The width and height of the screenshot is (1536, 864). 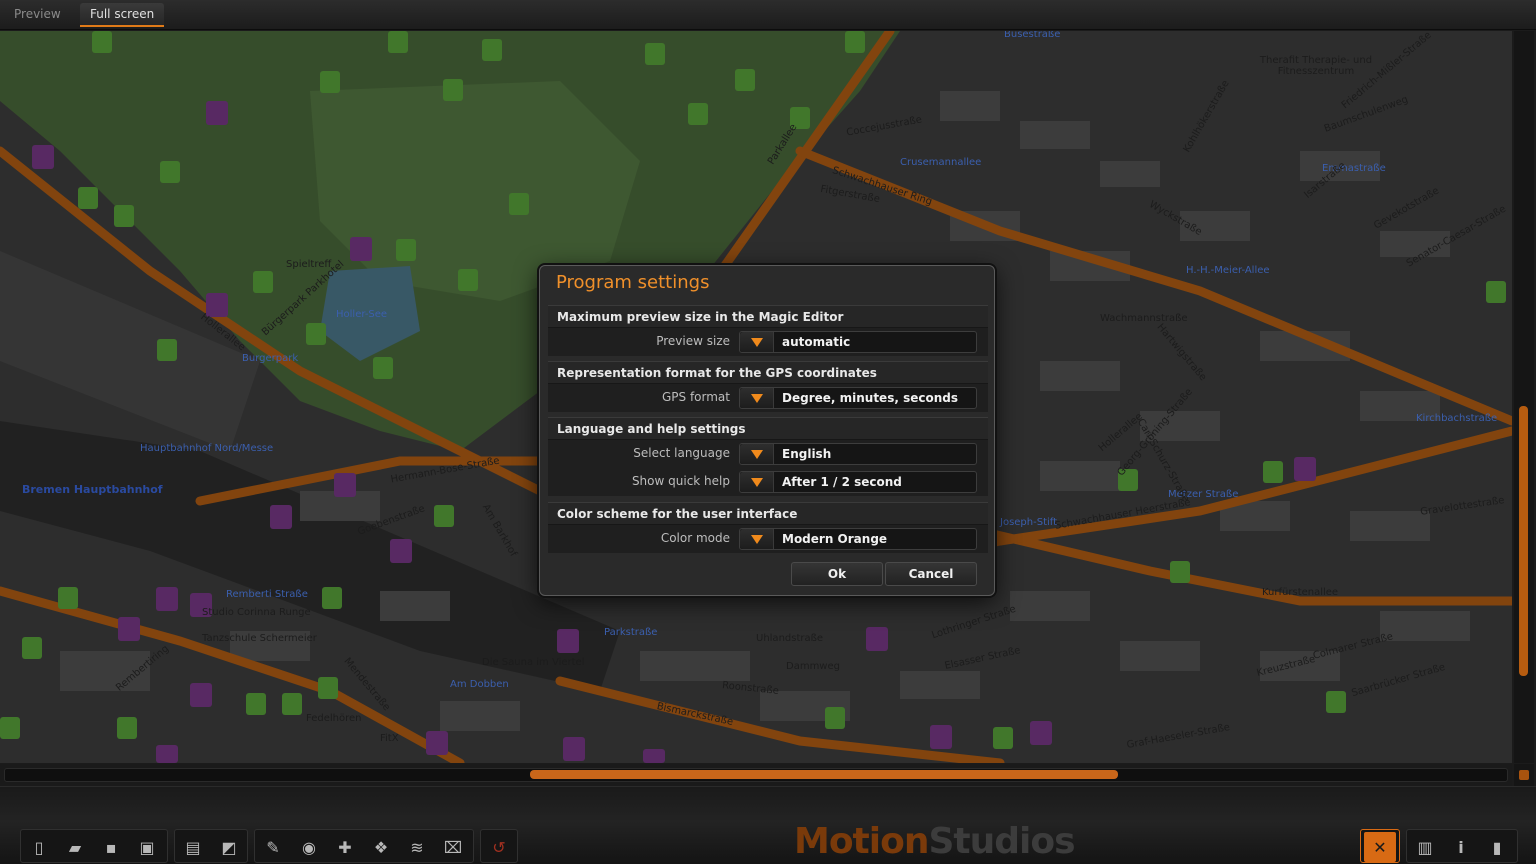 I want to click on map-label: Remberti Straße, so click(x=267, y=594).